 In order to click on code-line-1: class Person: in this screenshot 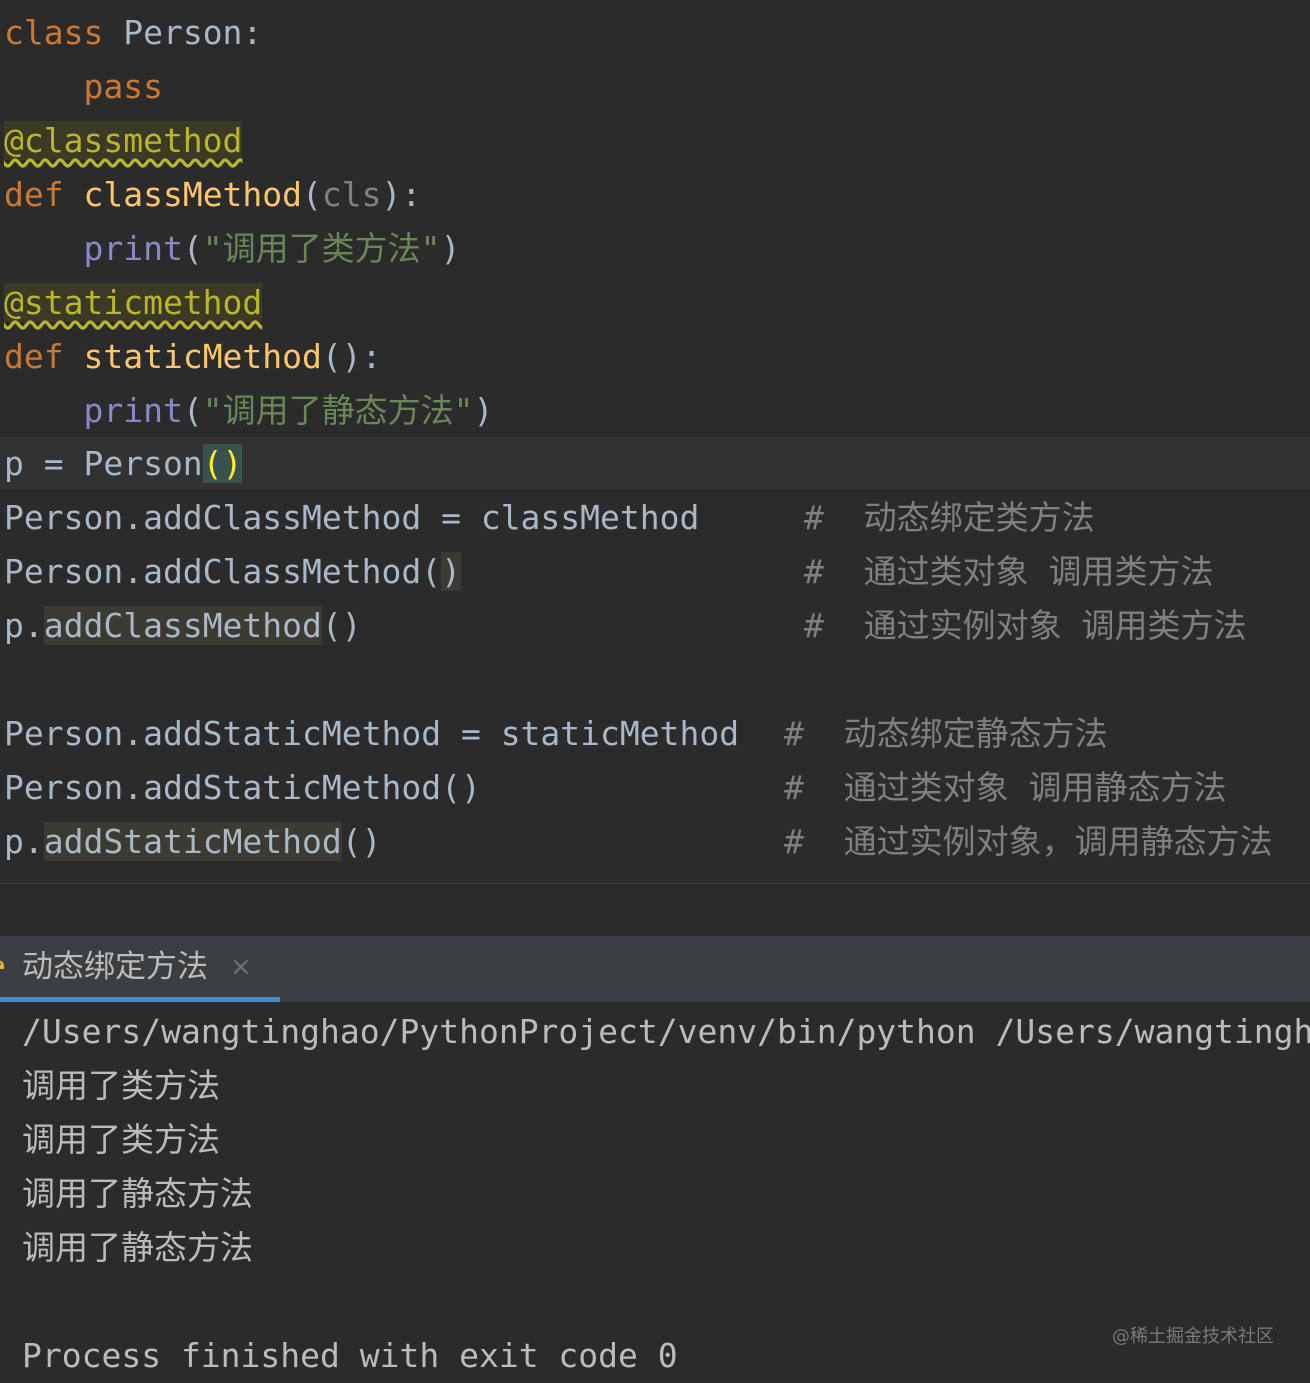, I will do `click(133, 33)`.